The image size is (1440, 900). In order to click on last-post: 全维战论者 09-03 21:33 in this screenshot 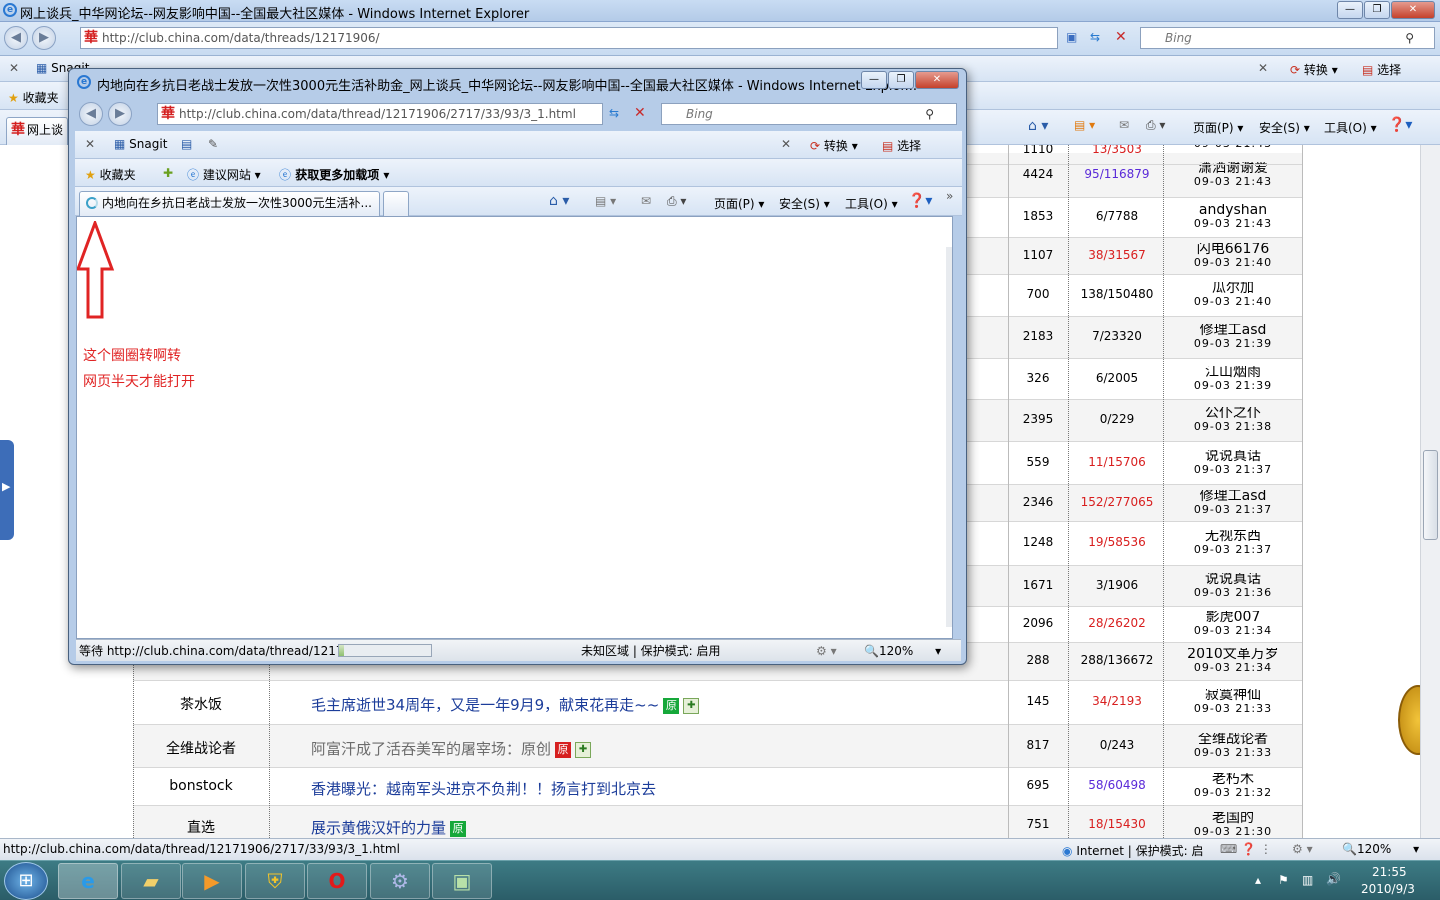, I will do `click(1233, 746)`.